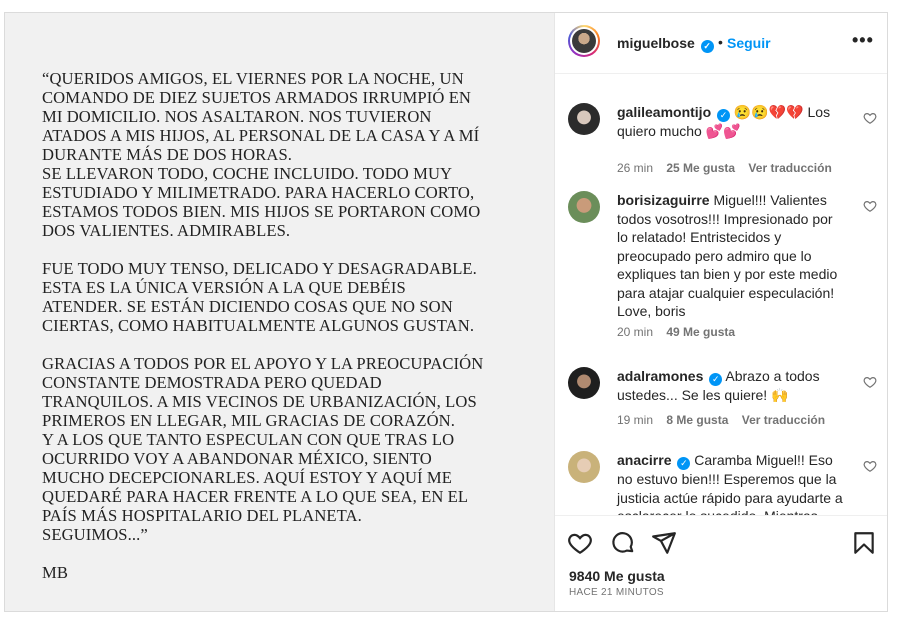  I want to click on comment-username: adalramones, so click(660, 376).